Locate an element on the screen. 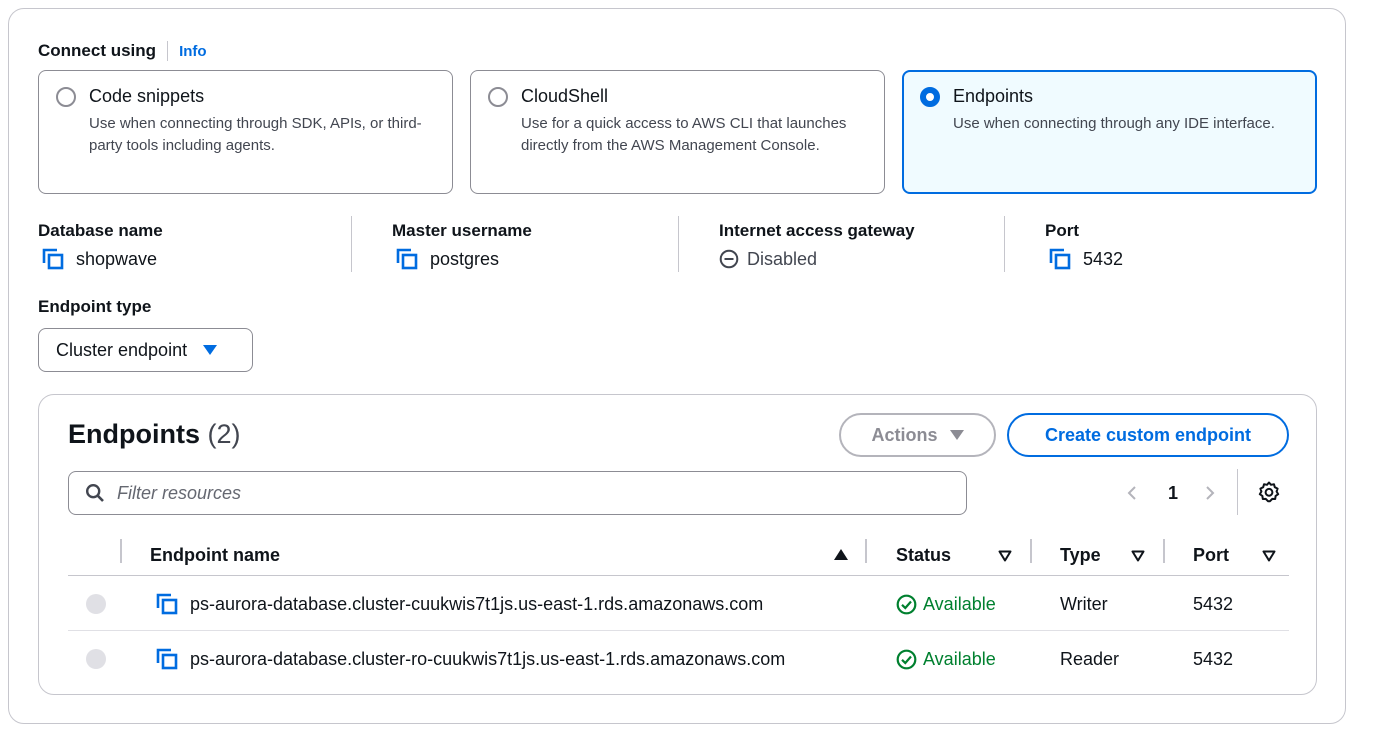 The width and height of the screenshot is (1378, 734). endpoint-type-label: Endpoint type is located at coordinates (95, 306).